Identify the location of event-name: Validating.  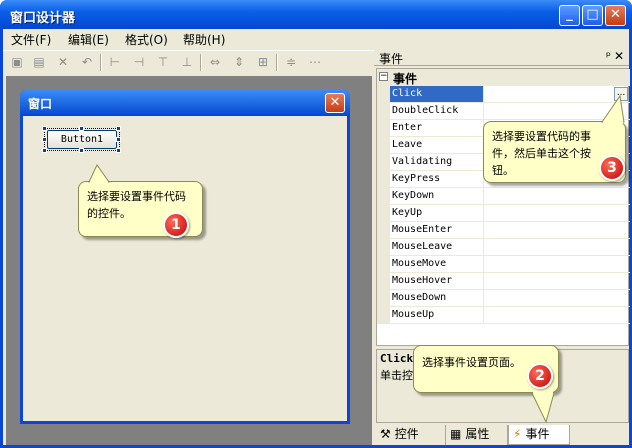
(437, 162).